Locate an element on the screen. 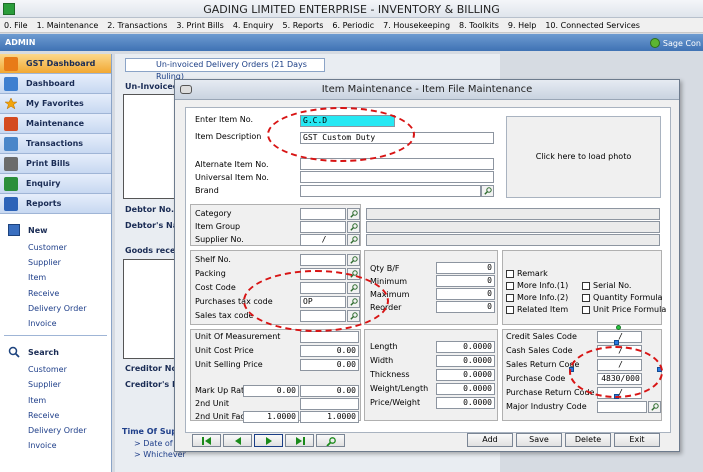 This screenshot has width=703, height=472. new-invoice-link: Invoice is located at coordinates (55, 323).